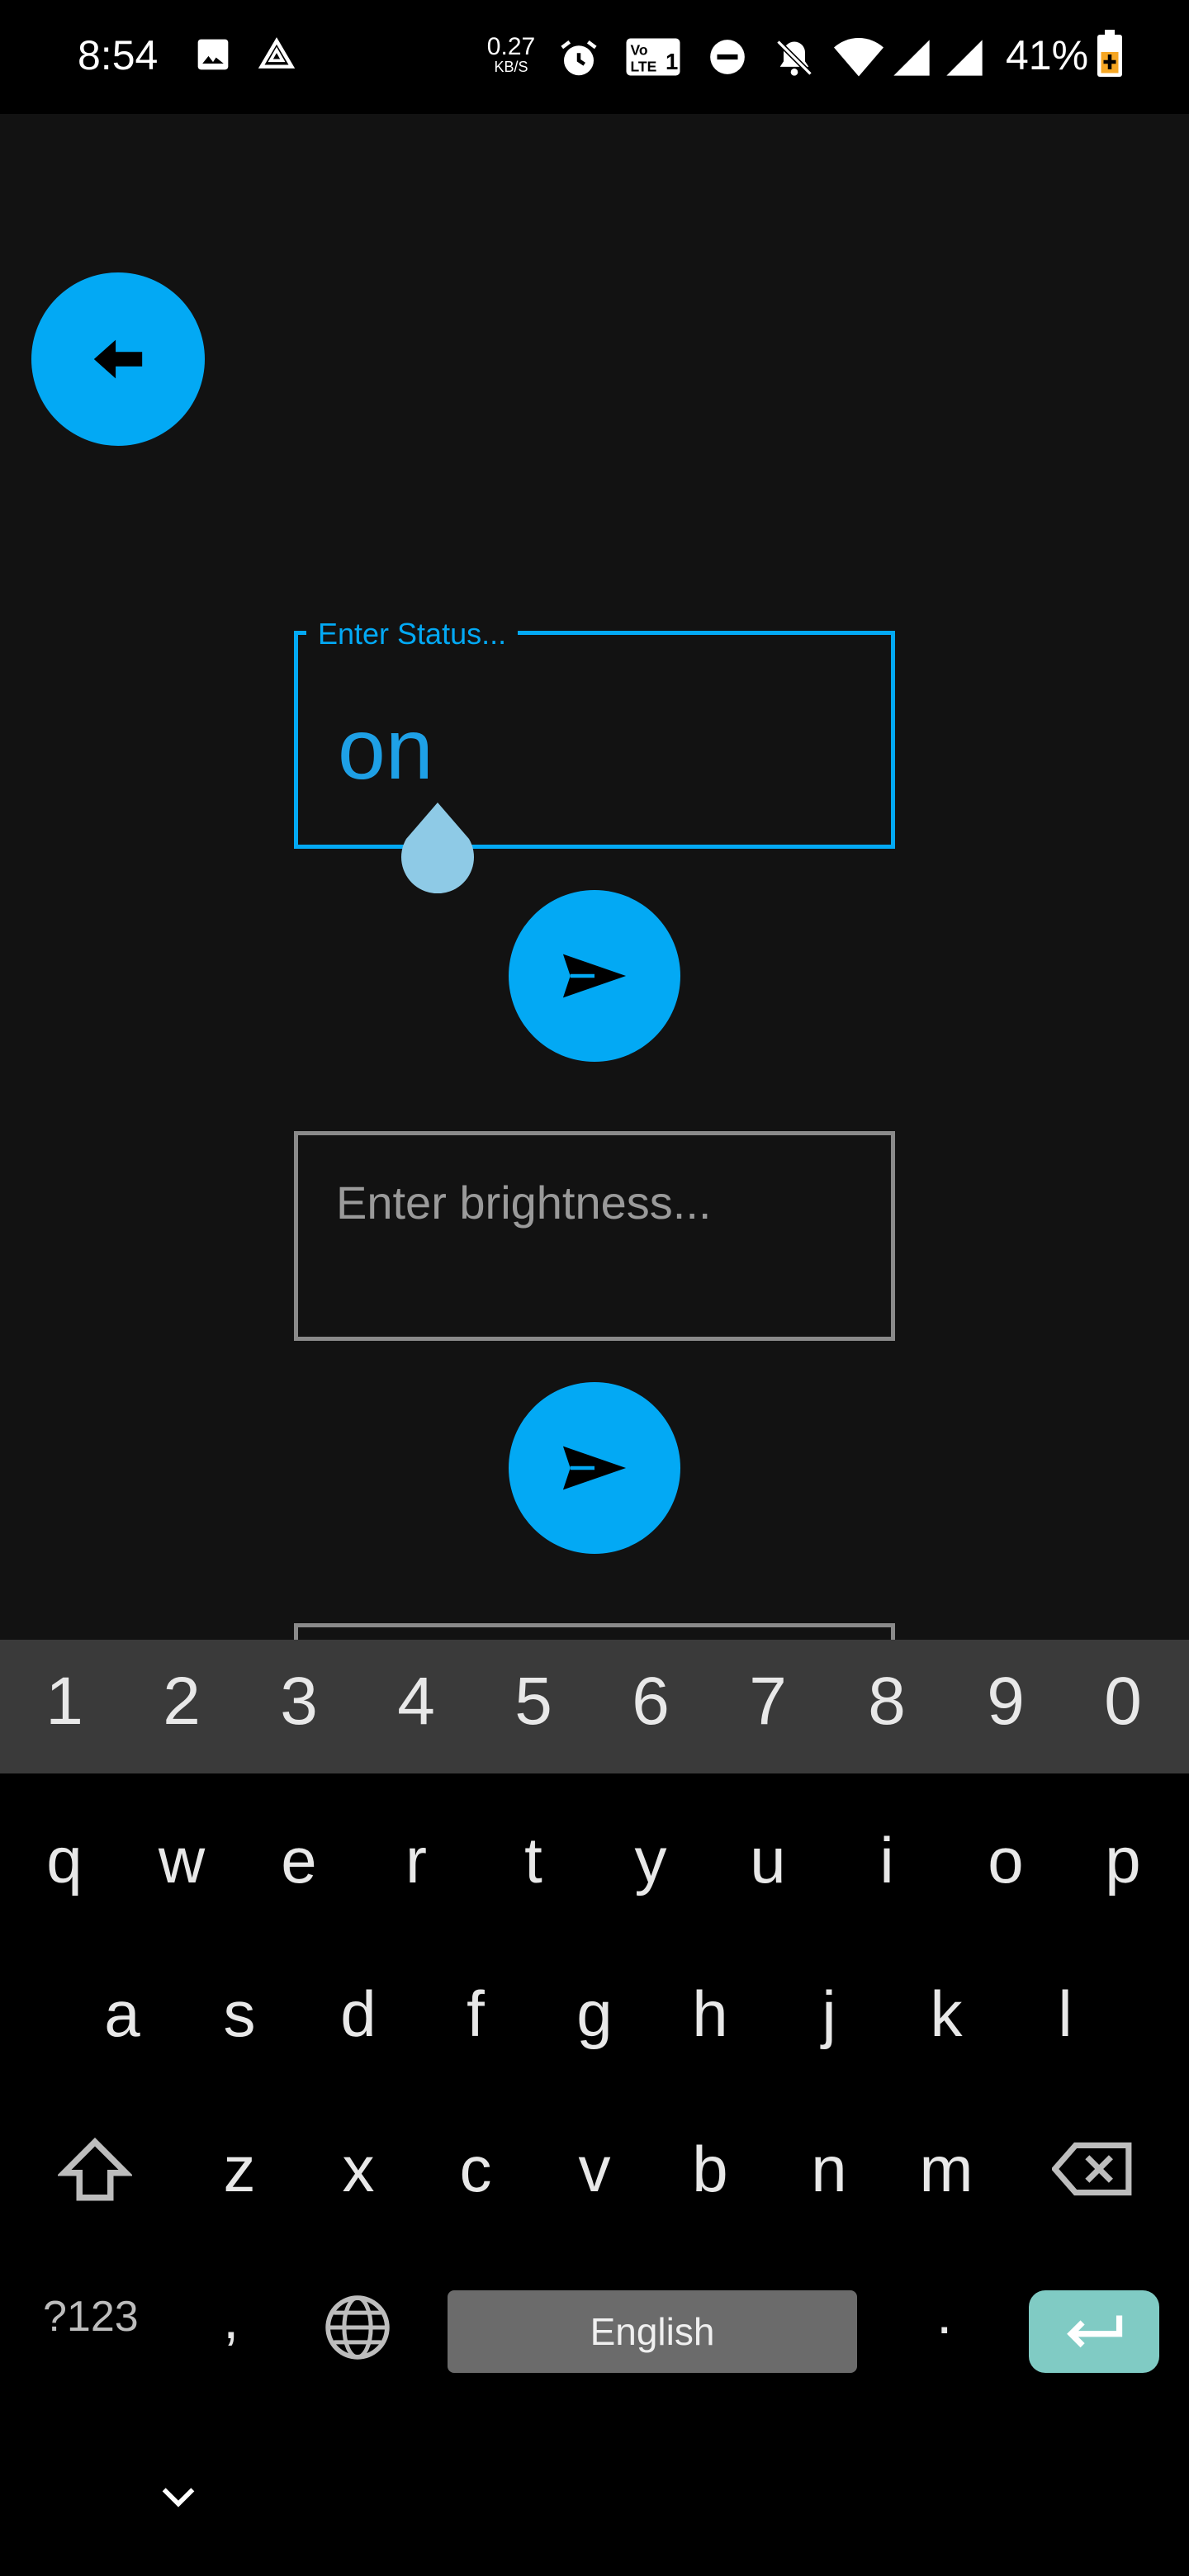 The height and width of the screenshot is (2576, 1189). I want to click on image-icon, so click(213, 54).